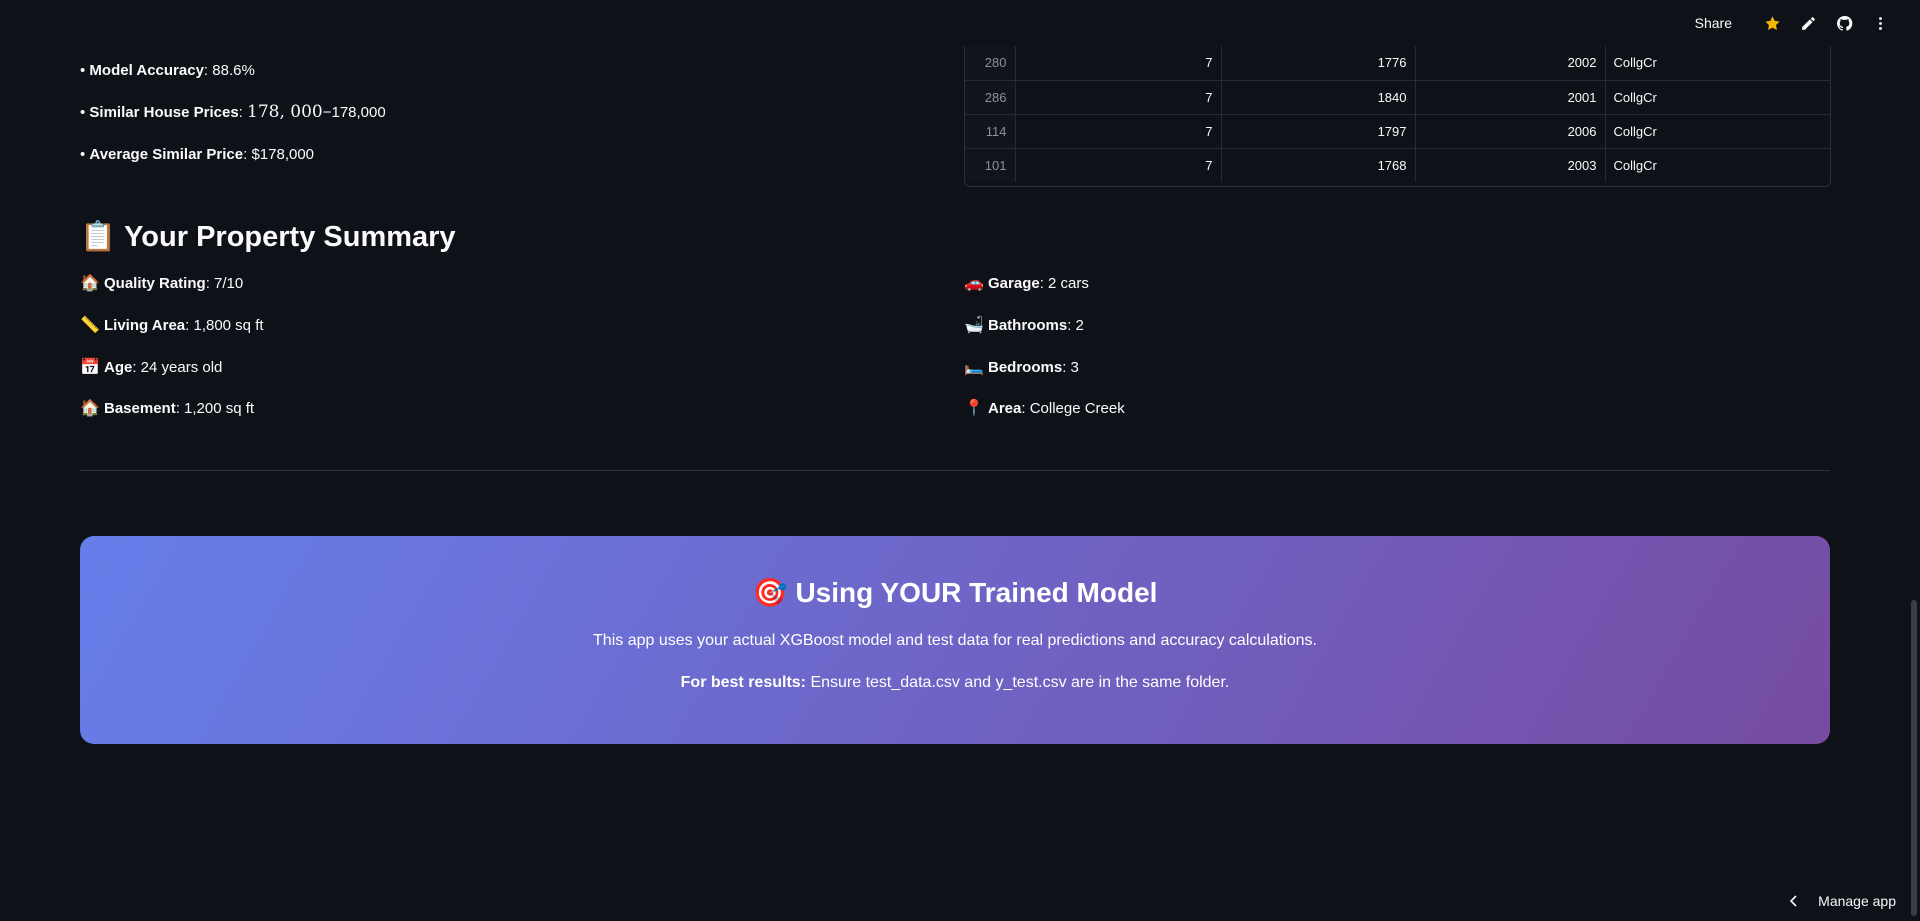 This screenshot has width=1920, height=921. Describe the element at coordinates (1914, 758) in the screenshot. I see `scrollbar-thumb` at that location.